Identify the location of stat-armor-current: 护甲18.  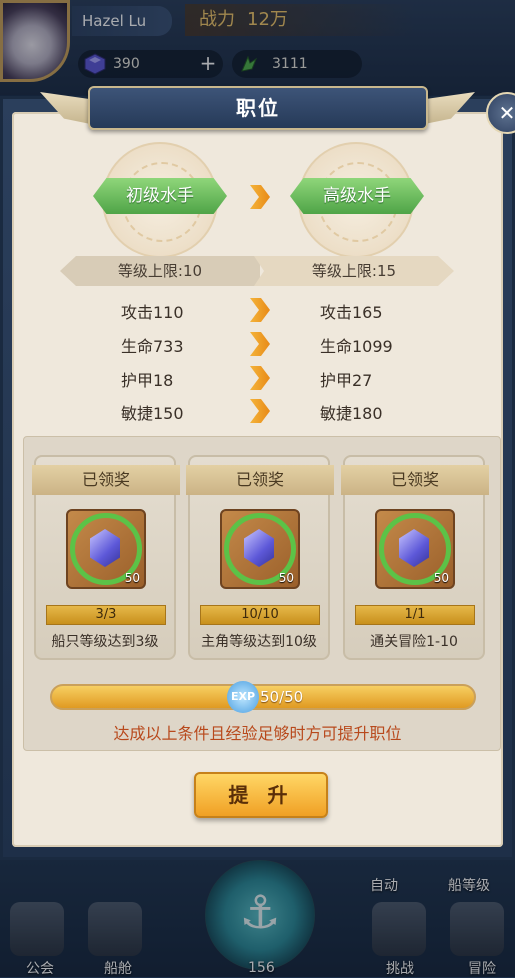
(147, 380).